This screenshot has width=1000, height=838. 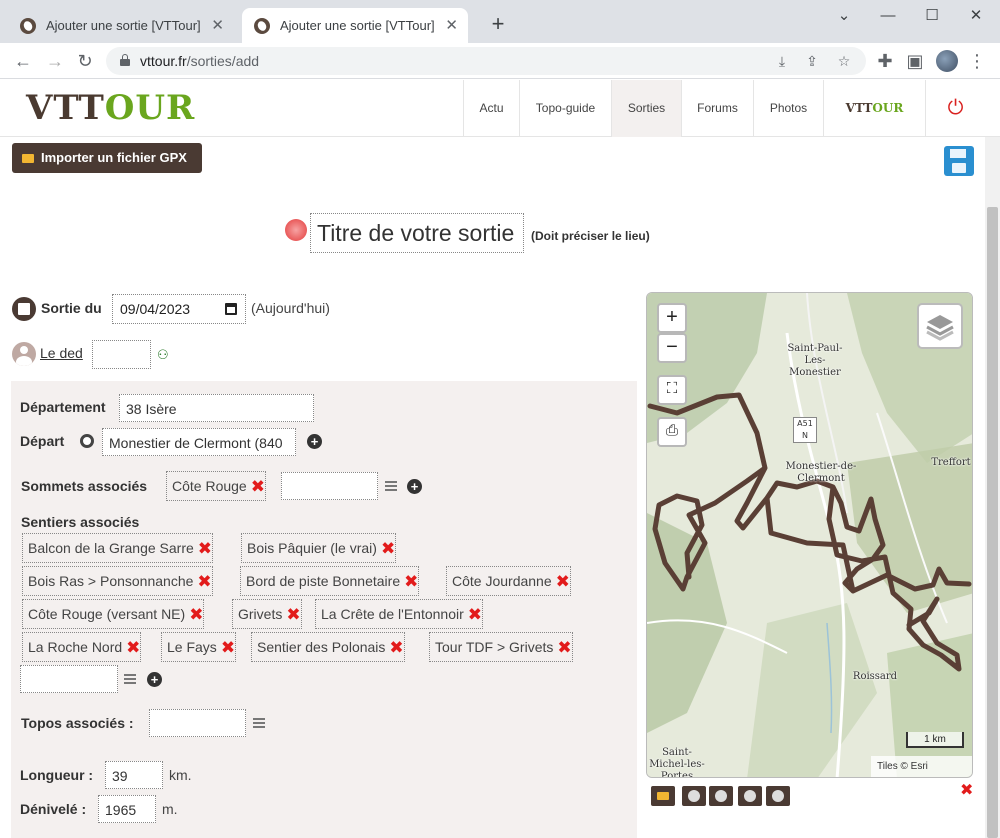 What do you see at coordinates (57, 775) in the screenshot?
I see `longueur-label: Longueur :` at bounding box center [57, 775].